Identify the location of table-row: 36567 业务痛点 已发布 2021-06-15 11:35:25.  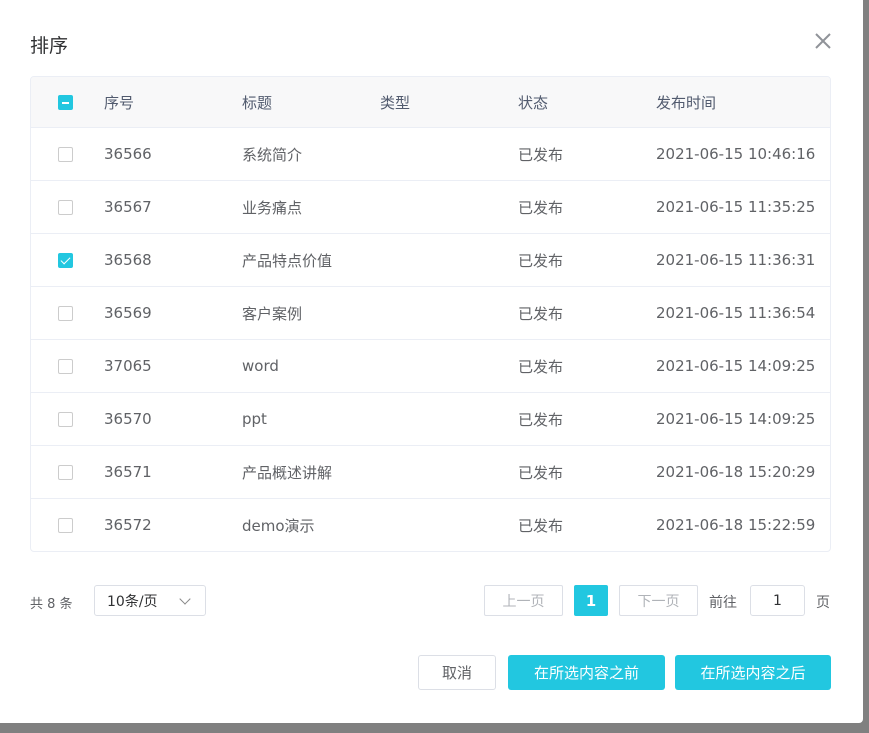
(430, 206).